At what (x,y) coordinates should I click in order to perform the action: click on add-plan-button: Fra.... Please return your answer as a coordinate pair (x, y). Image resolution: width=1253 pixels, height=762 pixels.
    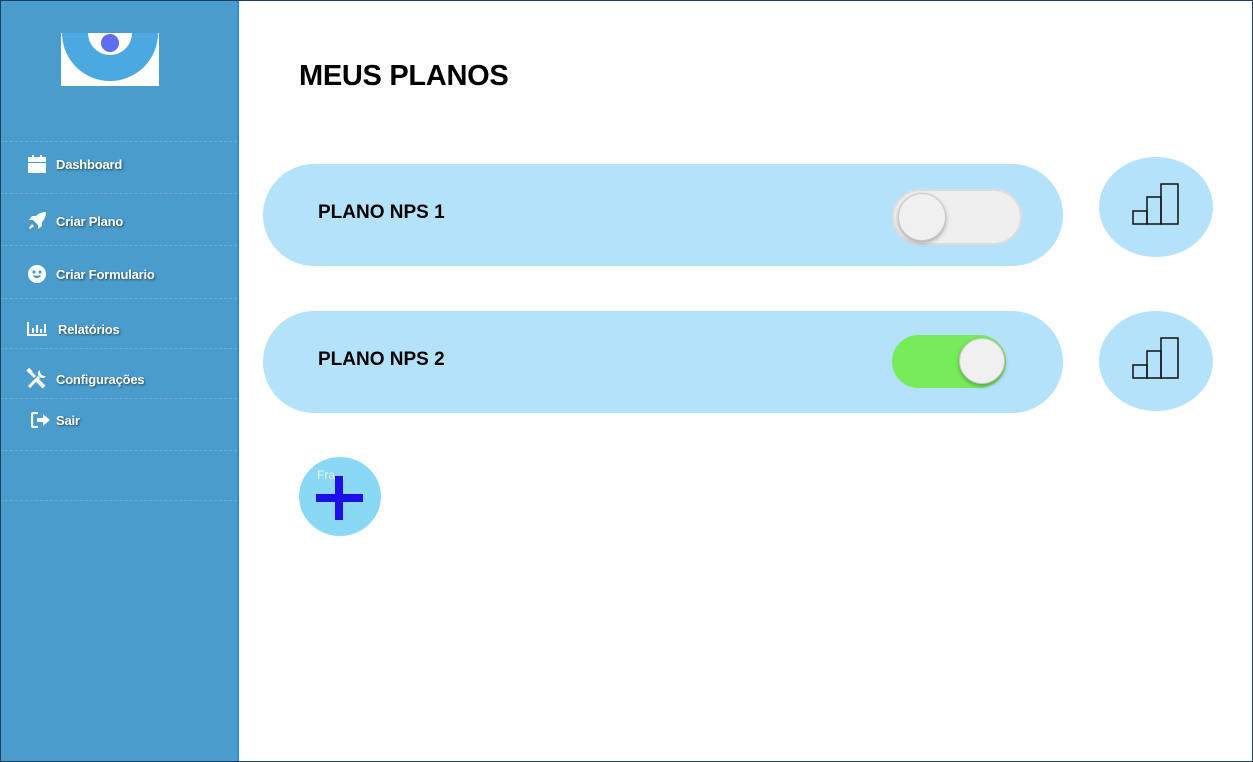
    Looking at the image, I should click on (340, 496).